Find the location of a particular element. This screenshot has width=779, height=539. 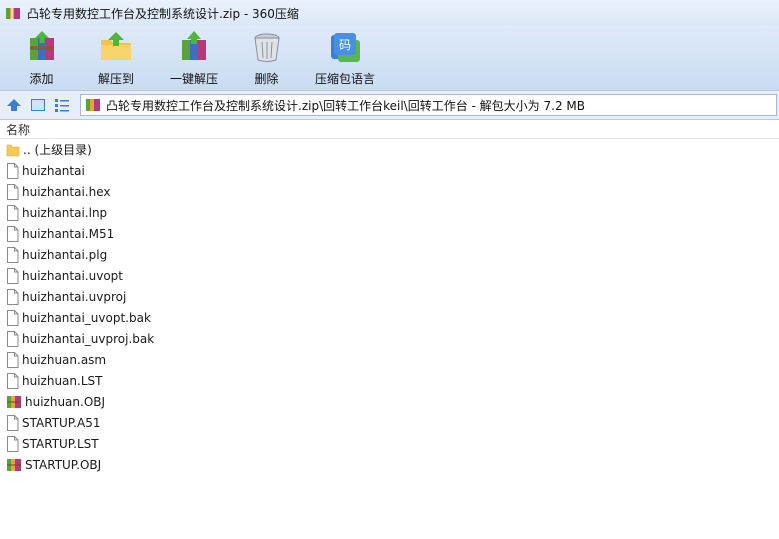

toolbar: 添加 解压到 一键解压 删除 码 压缩包语言 is located at coordinates (389, 58).